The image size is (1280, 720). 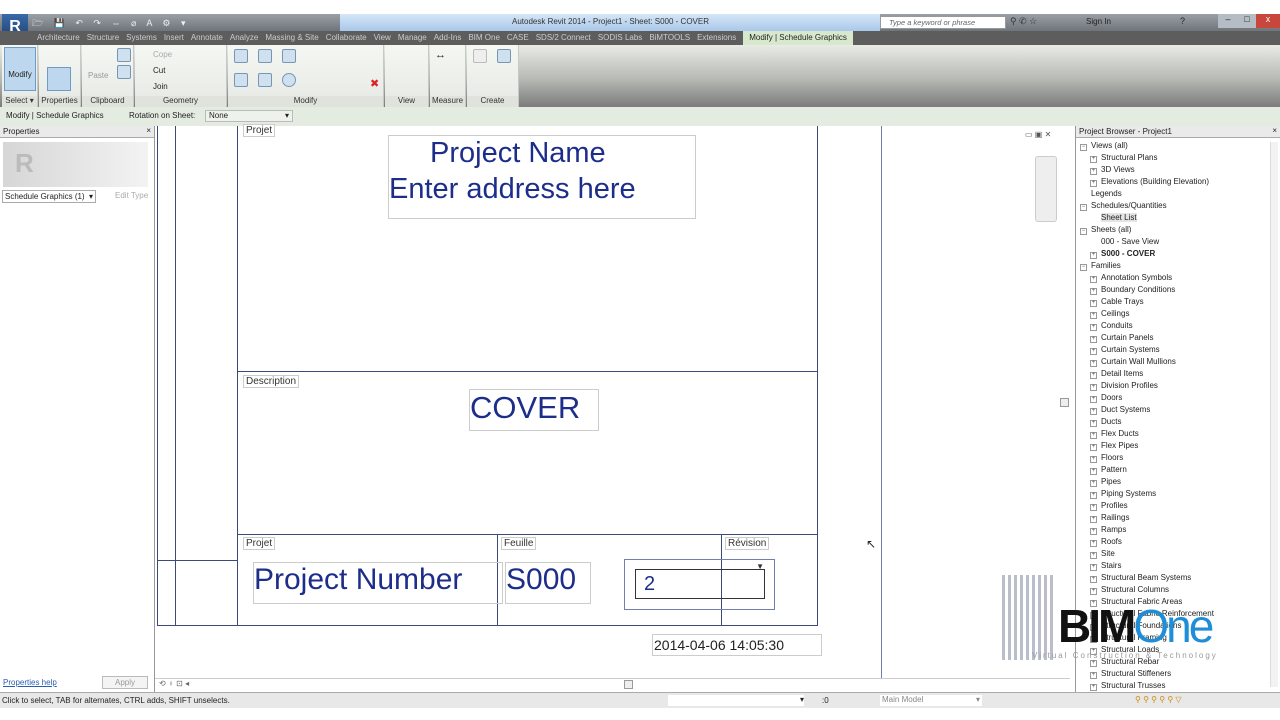 What do you see at coordinates (487, 38) in the screenshot?
I see `tab-bim-one: BIM One` at bounding box center [487, 38].